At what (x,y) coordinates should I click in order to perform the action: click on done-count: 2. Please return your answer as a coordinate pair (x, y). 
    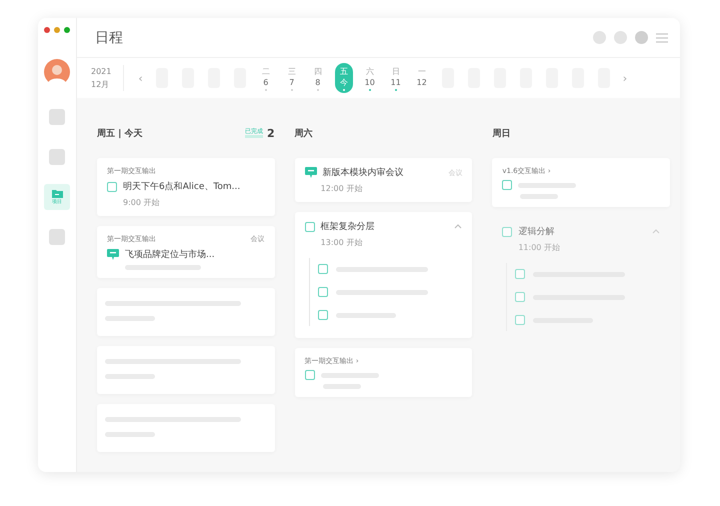
    Looking at the image, I should click on (271, 133).